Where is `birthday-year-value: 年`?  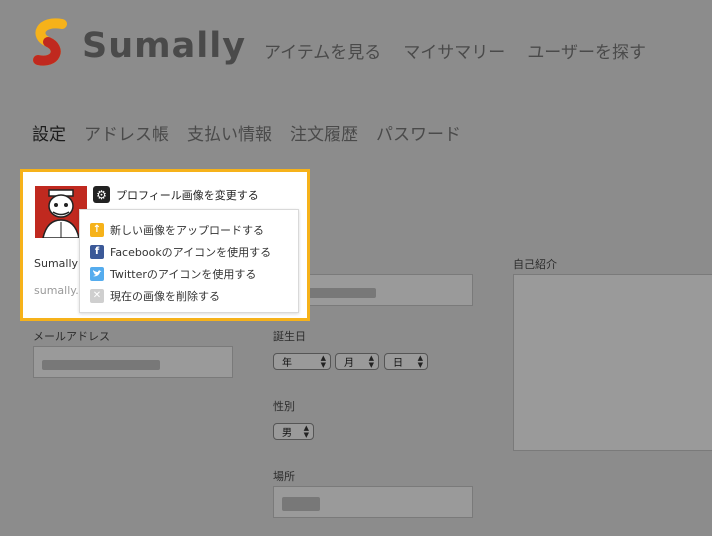
birthday-year-value: 年 is located at coordinates (287, 363).